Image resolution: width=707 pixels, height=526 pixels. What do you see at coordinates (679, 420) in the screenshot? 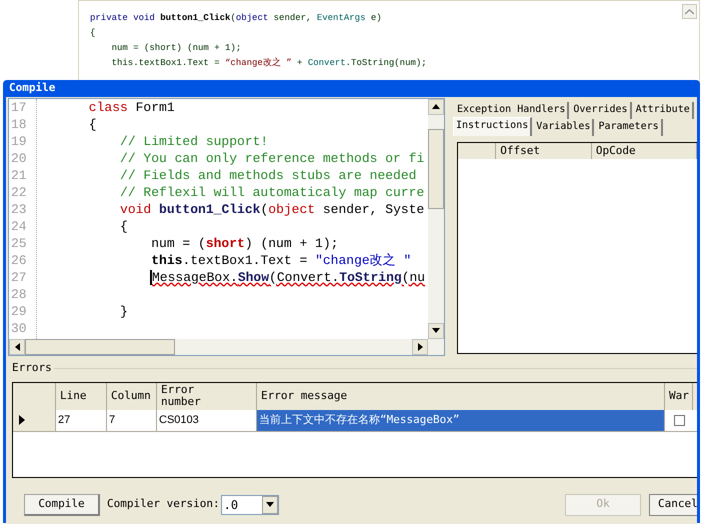
I see `warning-checkbox` at bounding box center [679, 420].